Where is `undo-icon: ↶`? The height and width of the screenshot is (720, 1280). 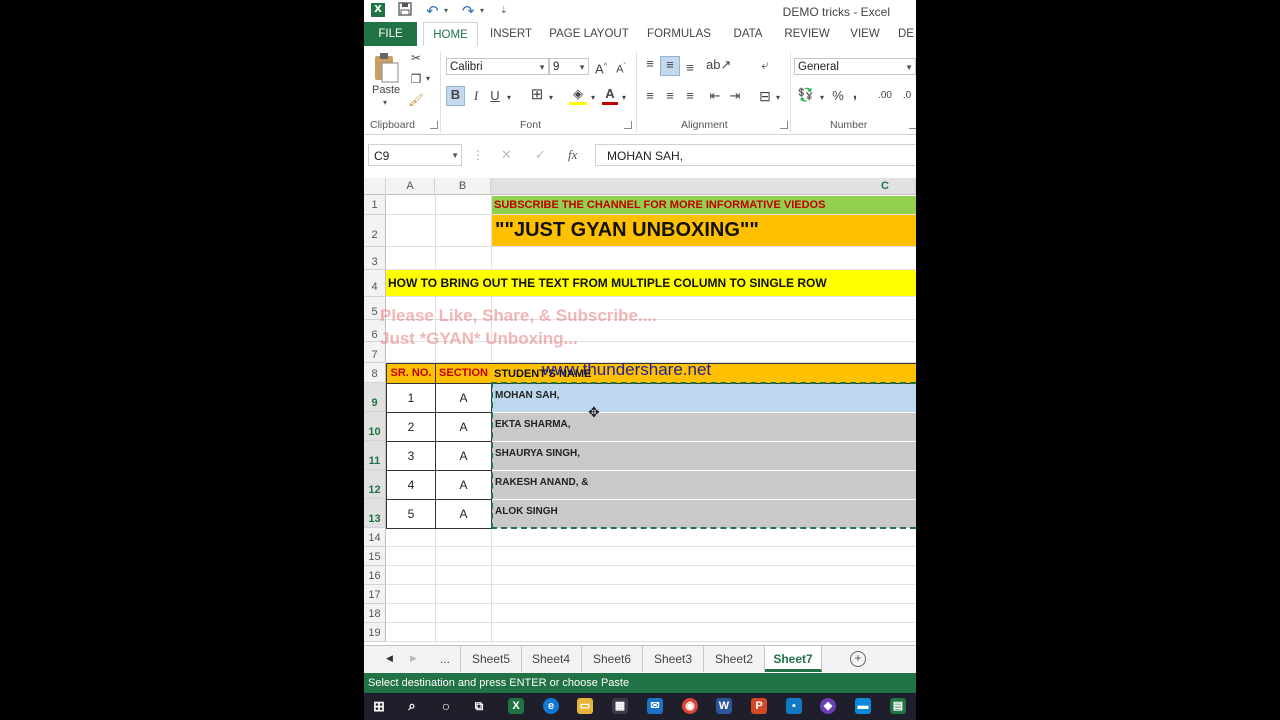
undo-icon: ↶ is located at coordinates (432, 11).